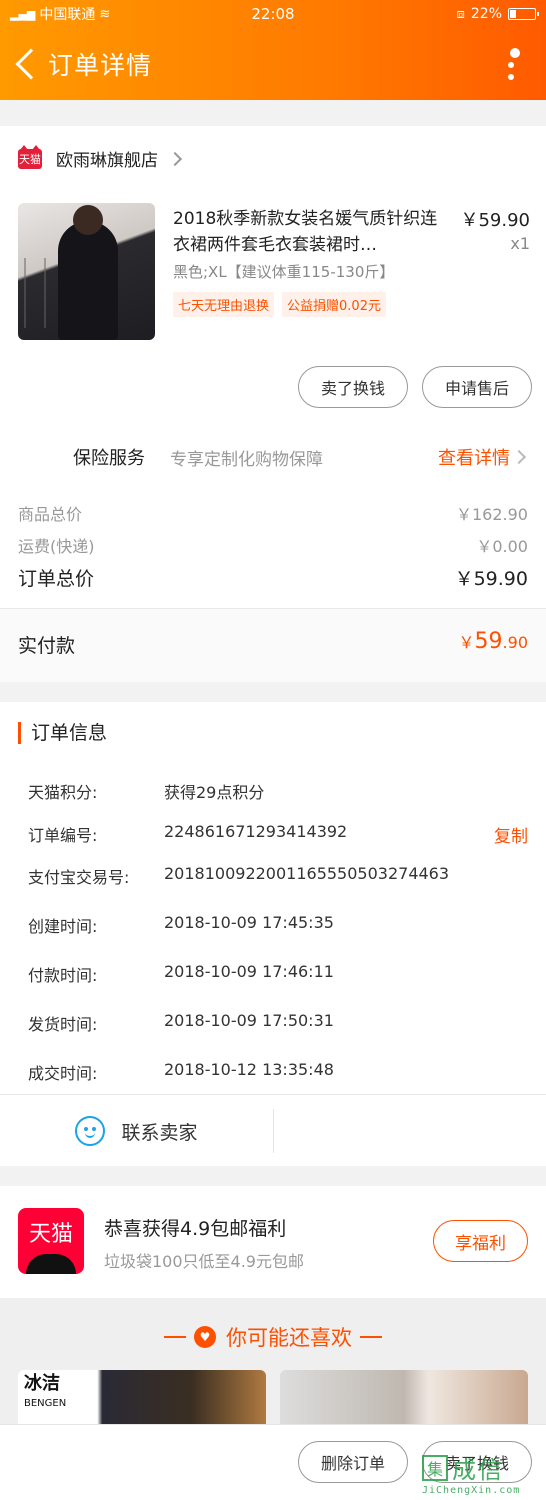 The image size is (546, 1500). Describe the element at coordinates (100, 65) in the screenshot. I see `page-title: 订单详情` at that location.